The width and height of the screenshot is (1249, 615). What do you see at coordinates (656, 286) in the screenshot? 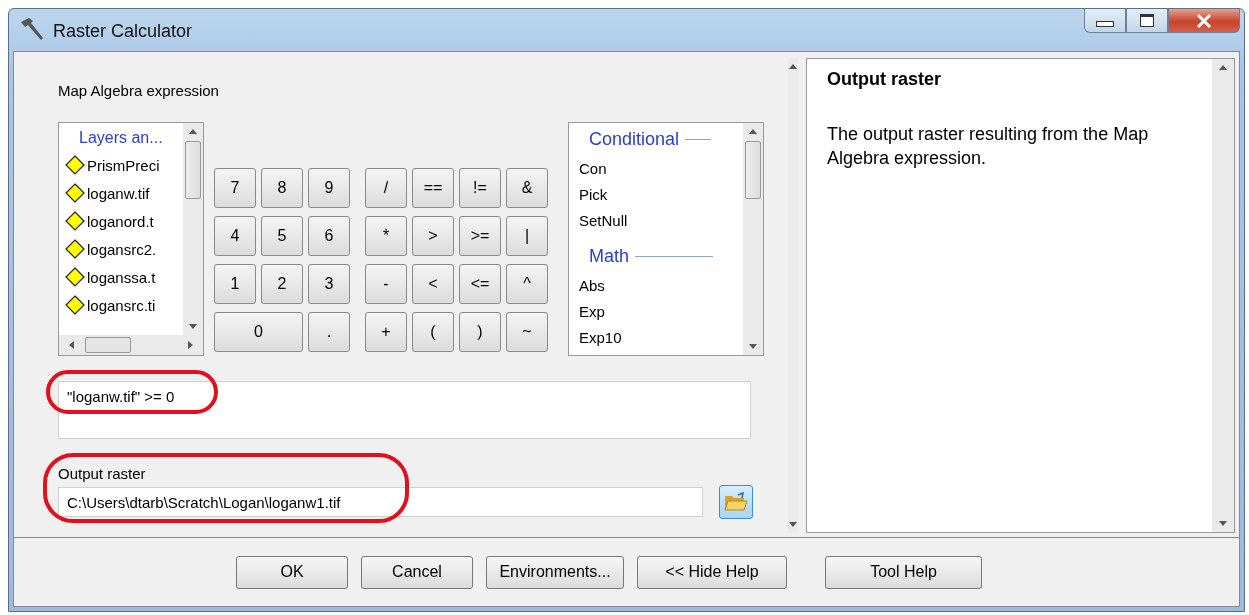
I see `function-item: Abs` at bounding box center [656, 286].